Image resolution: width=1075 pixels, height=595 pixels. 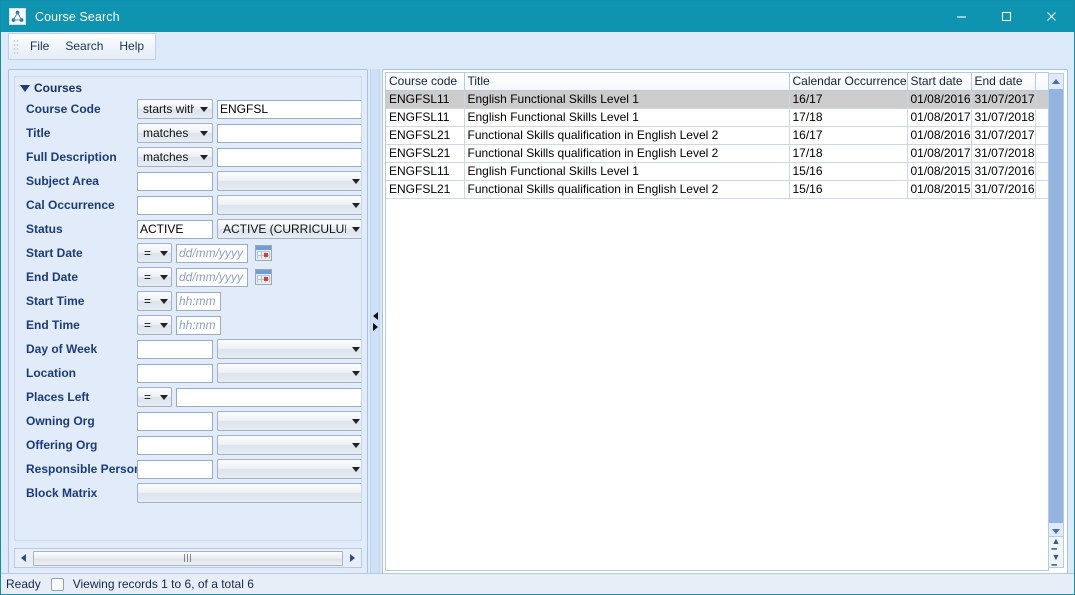 What do you see at coordinates (25, 88) in the screenshot?
I see `collapse-triangle-icon` at bounding box center [25, 88].